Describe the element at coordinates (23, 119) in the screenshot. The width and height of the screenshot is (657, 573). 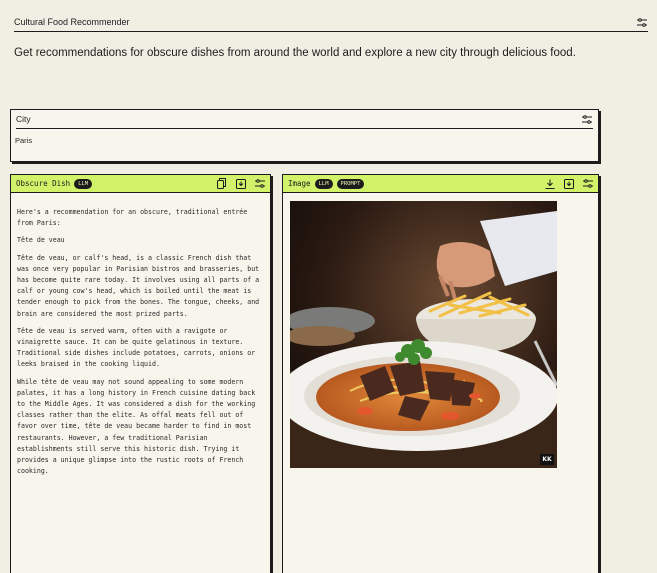
I see `city-label: City` at that location.